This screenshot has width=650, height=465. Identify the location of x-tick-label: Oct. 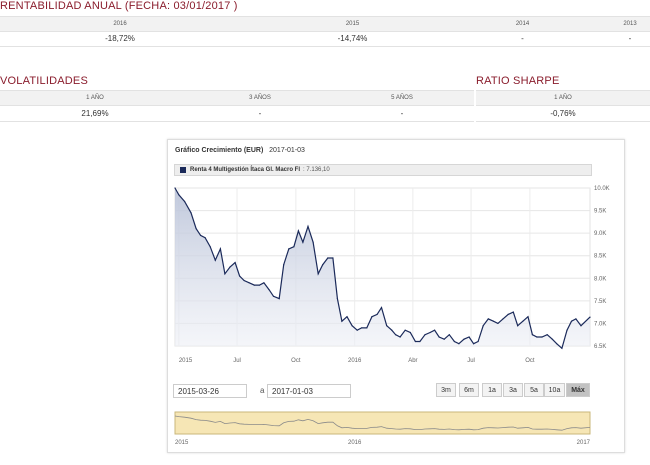
(530, 361).